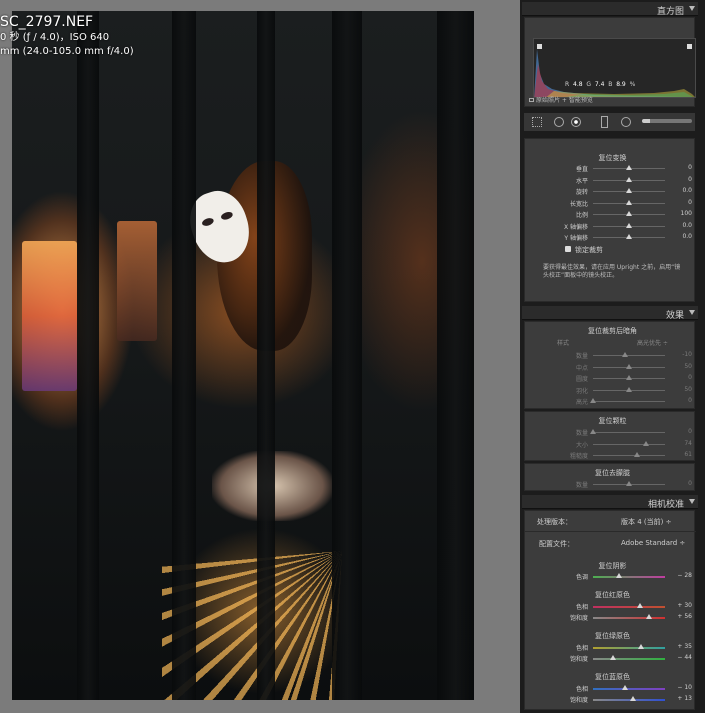  Describe the element at coordinates (581, 577) in the screenshot. I see `slider-label: 色调` at that location.